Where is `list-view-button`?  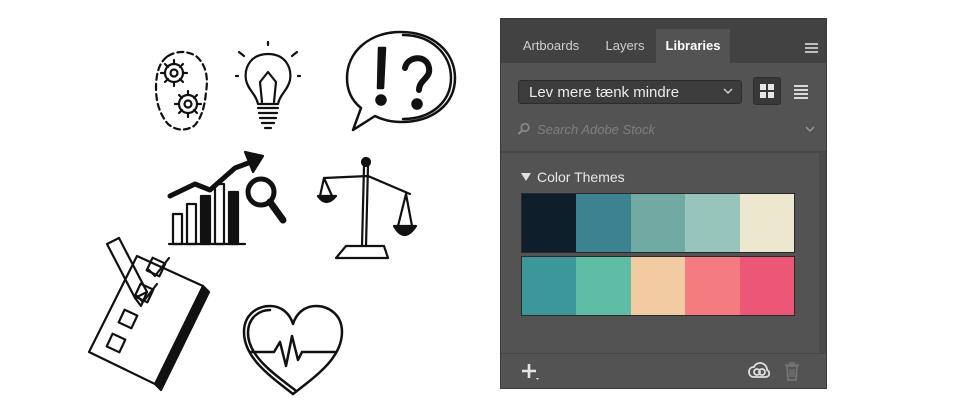
list-view-button is located at coordinates (801, 91).